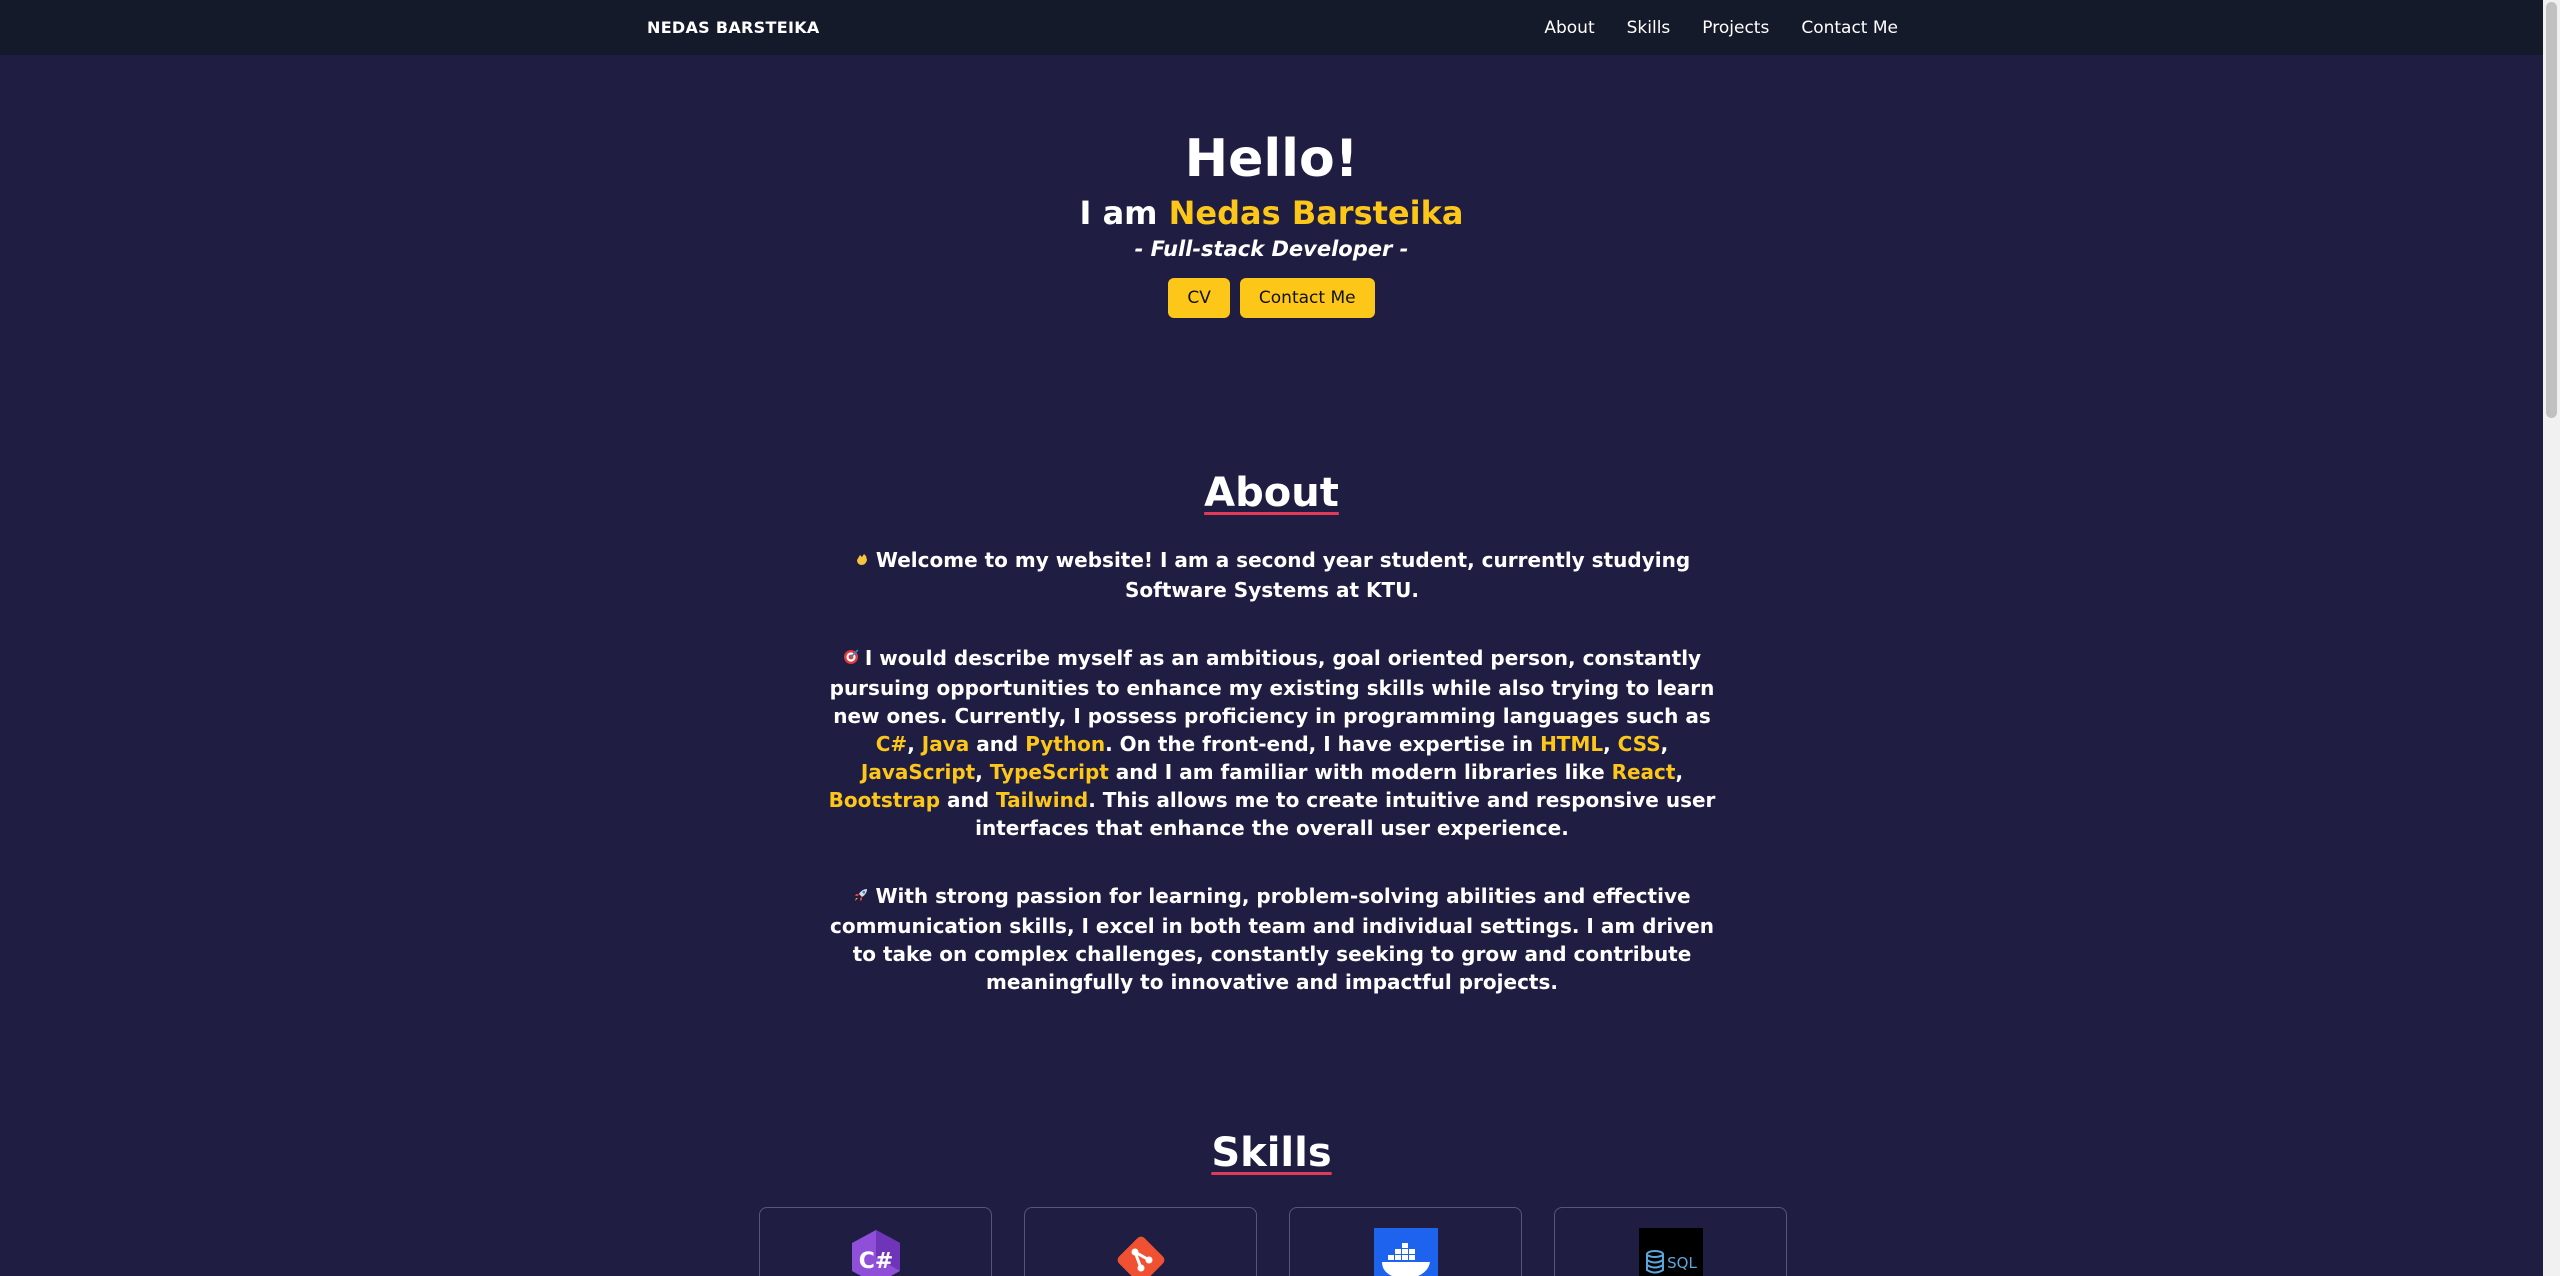  What do you see at coordinates (1682, 1263) in the screenshot?
I see `sql-icon-label: SQL` at bounding box center [1682, 1263].